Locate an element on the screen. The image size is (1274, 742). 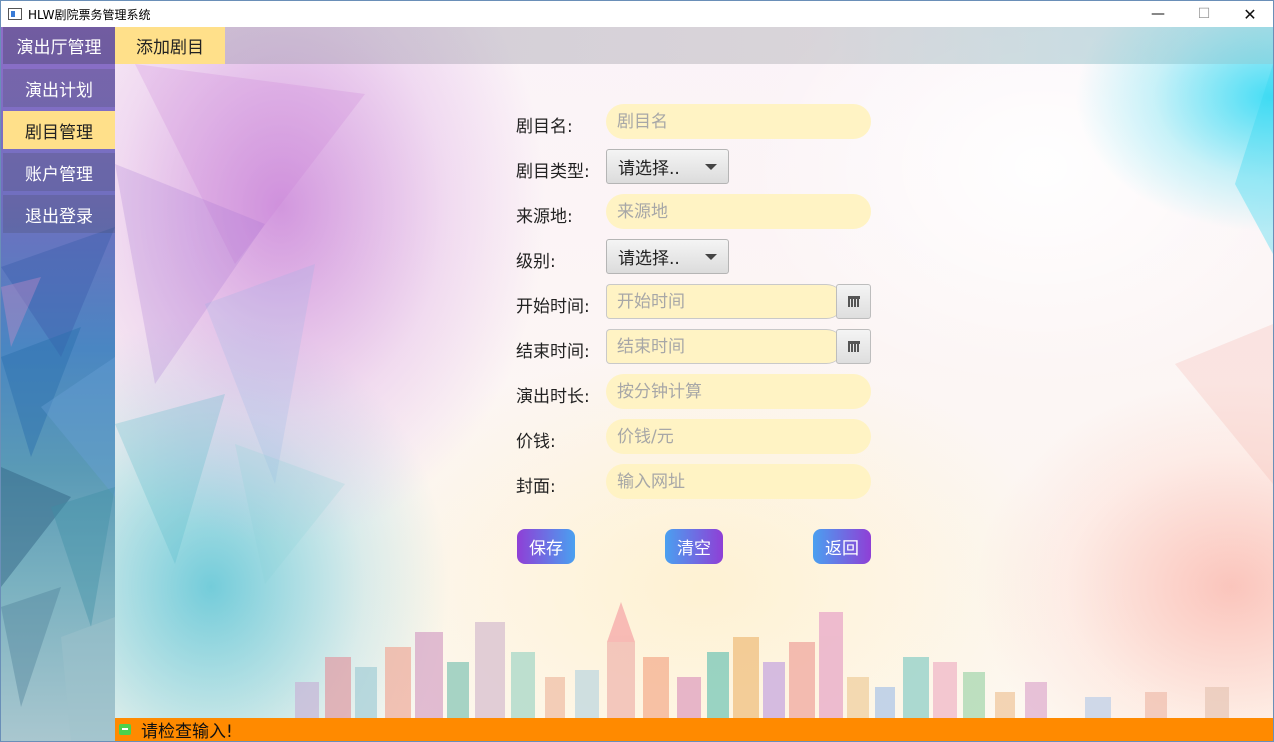
status-message: 请检查输入! is located at coordinates (187, 731).